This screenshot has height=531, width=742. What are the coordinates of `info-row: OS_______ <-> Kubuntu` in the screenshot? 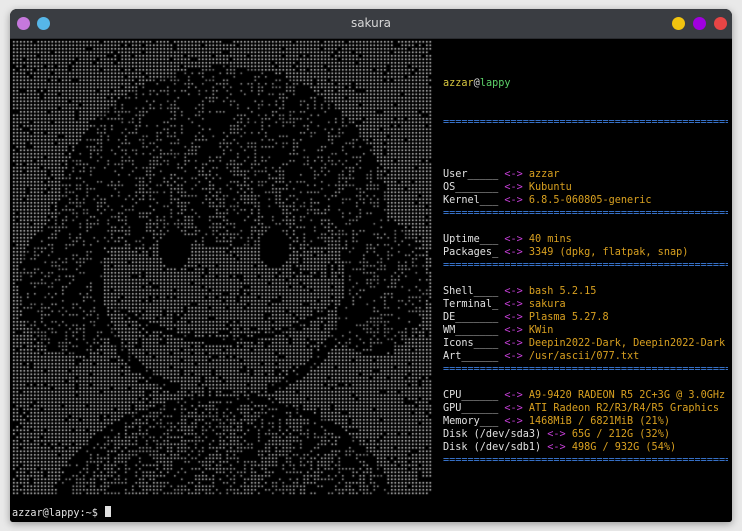 It's located at (585, 187).